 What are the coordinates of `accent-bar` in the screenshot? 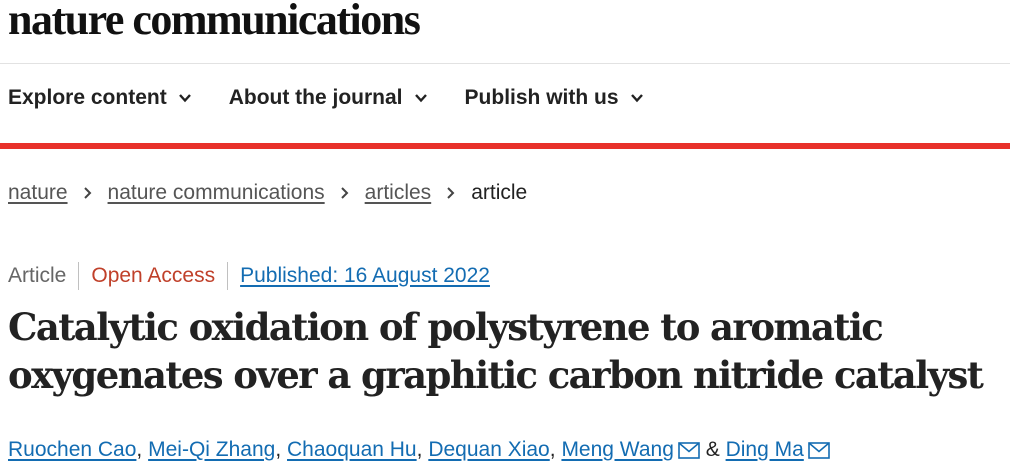 It's located at (505, 146).